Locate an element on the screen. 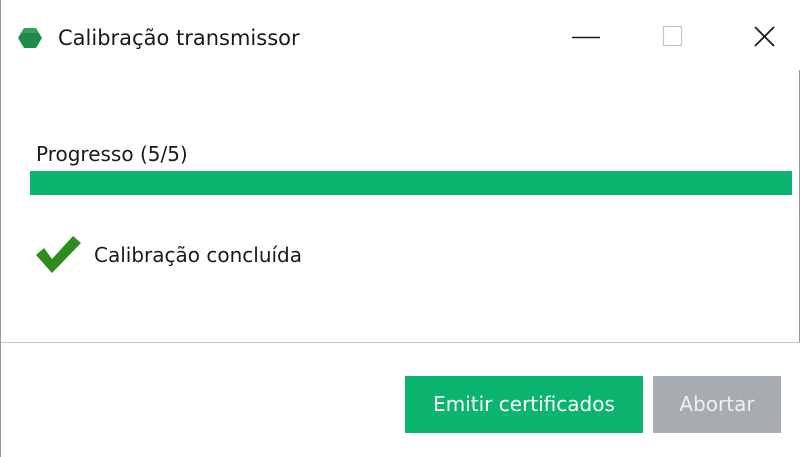  status-text: Calibração concluída is located at coordinates (198, 255).